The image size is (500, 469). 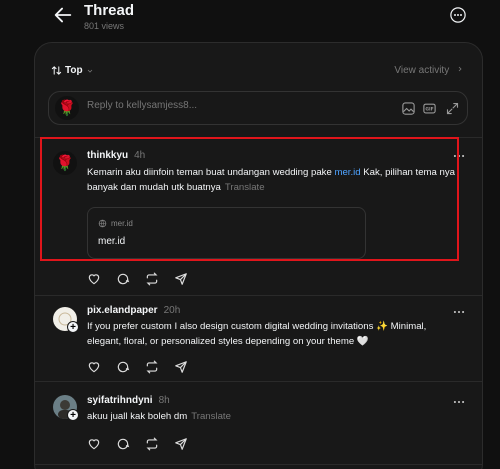 I want to click on username: pix.elandpaper, so click(x=122, y=310).